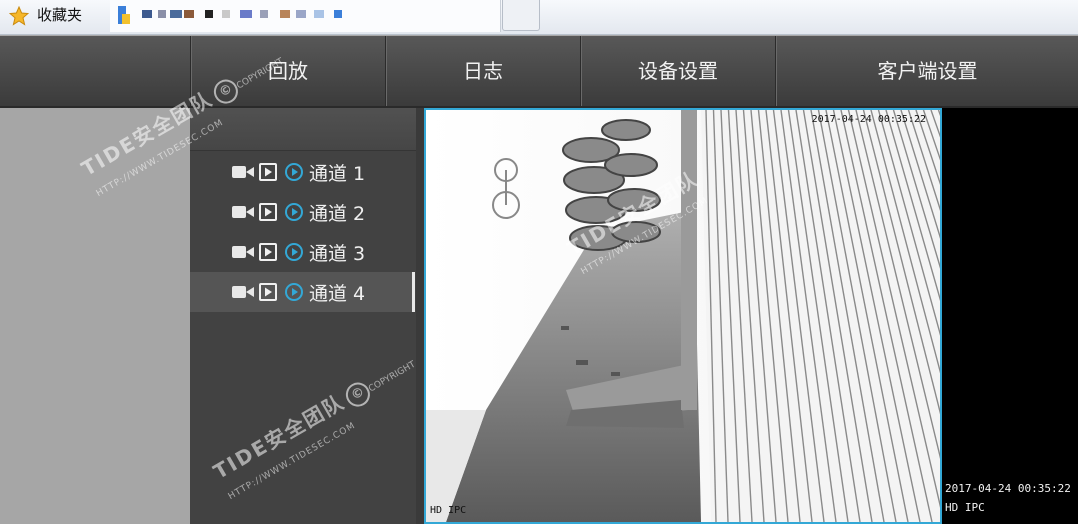 The height and width of the screenshot is (524, 1078). I want to click on favicon-part, so click(126, 19).